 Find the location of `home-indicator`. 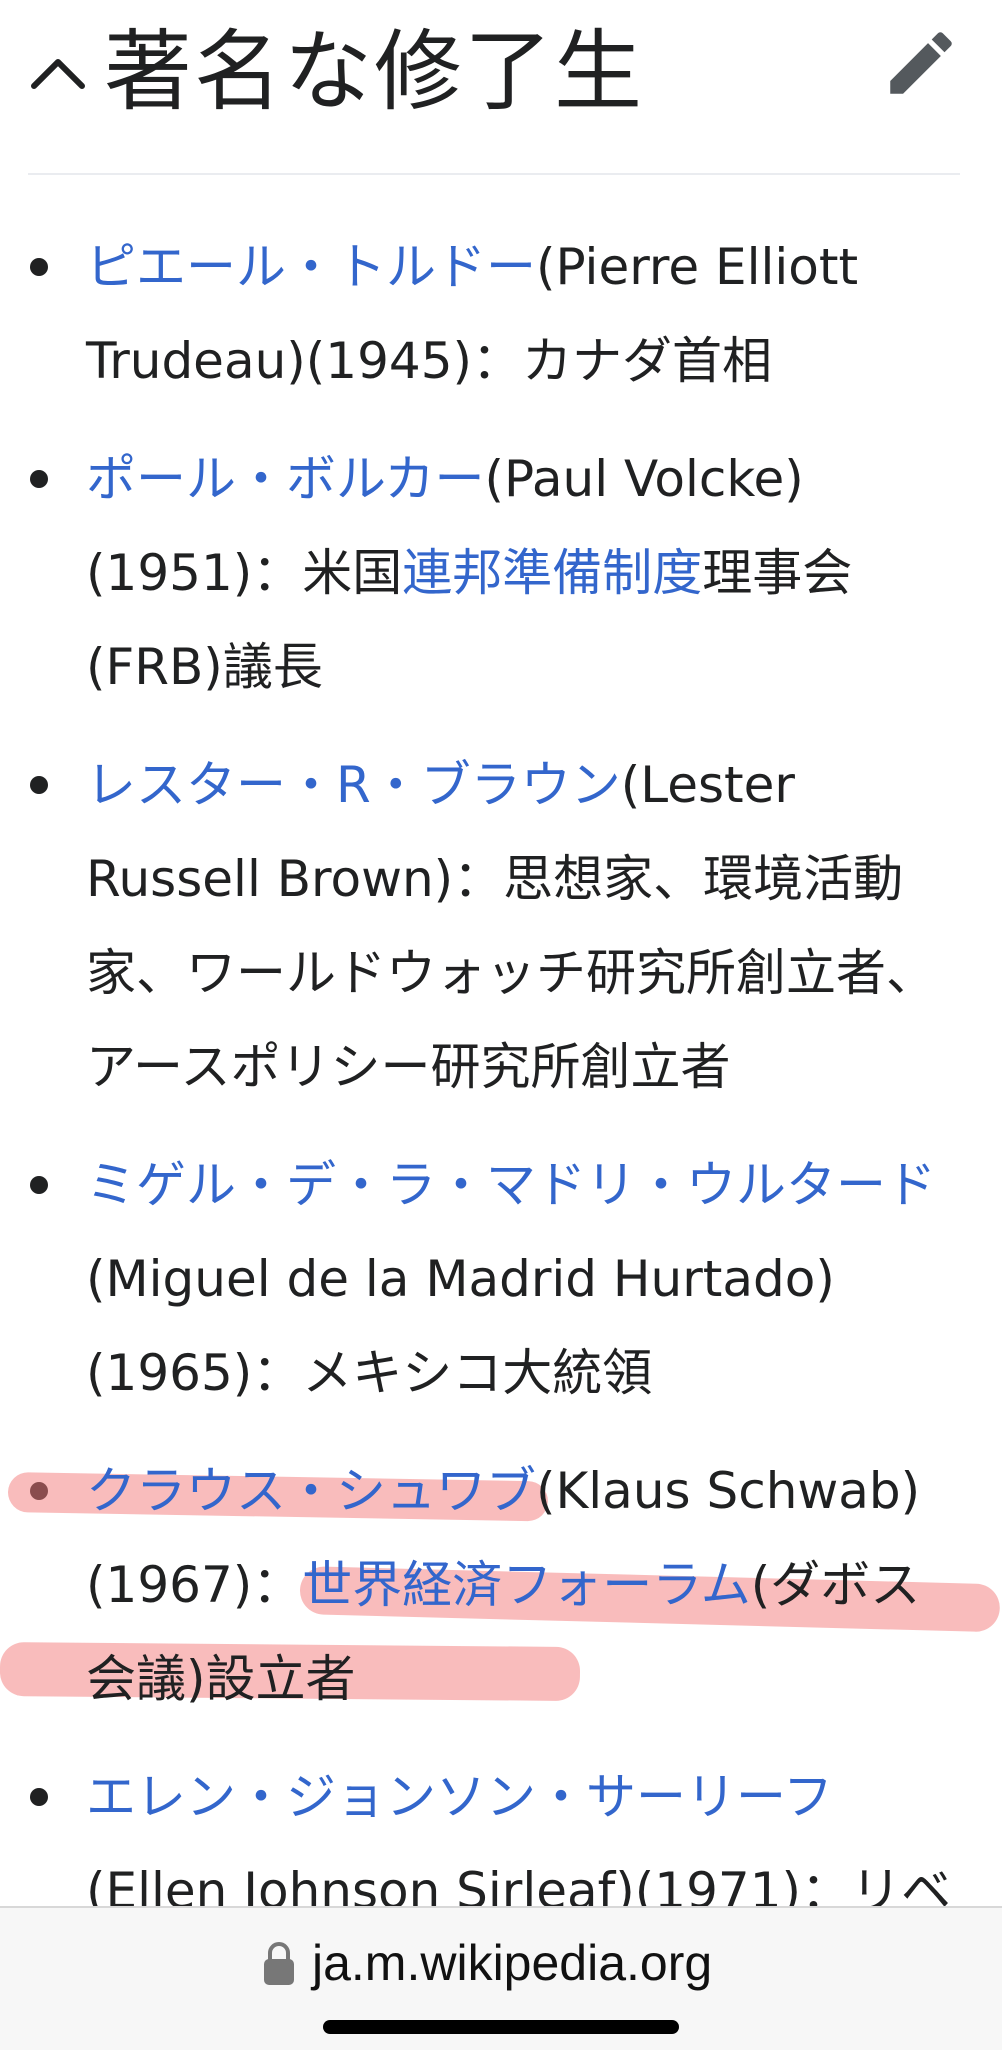

home-indicator is located at coordinates (501, 2027).